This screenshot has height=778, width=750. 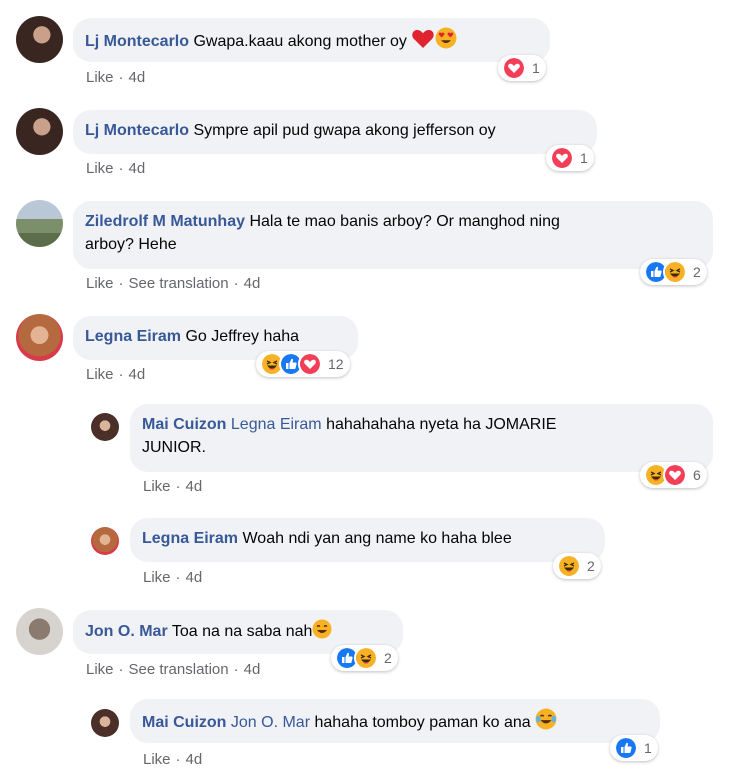 What do you see at coordinates (446, 38) in the screenshot?
I see `heart-eyes-emoji-icon` at bounding box center [446, 38].